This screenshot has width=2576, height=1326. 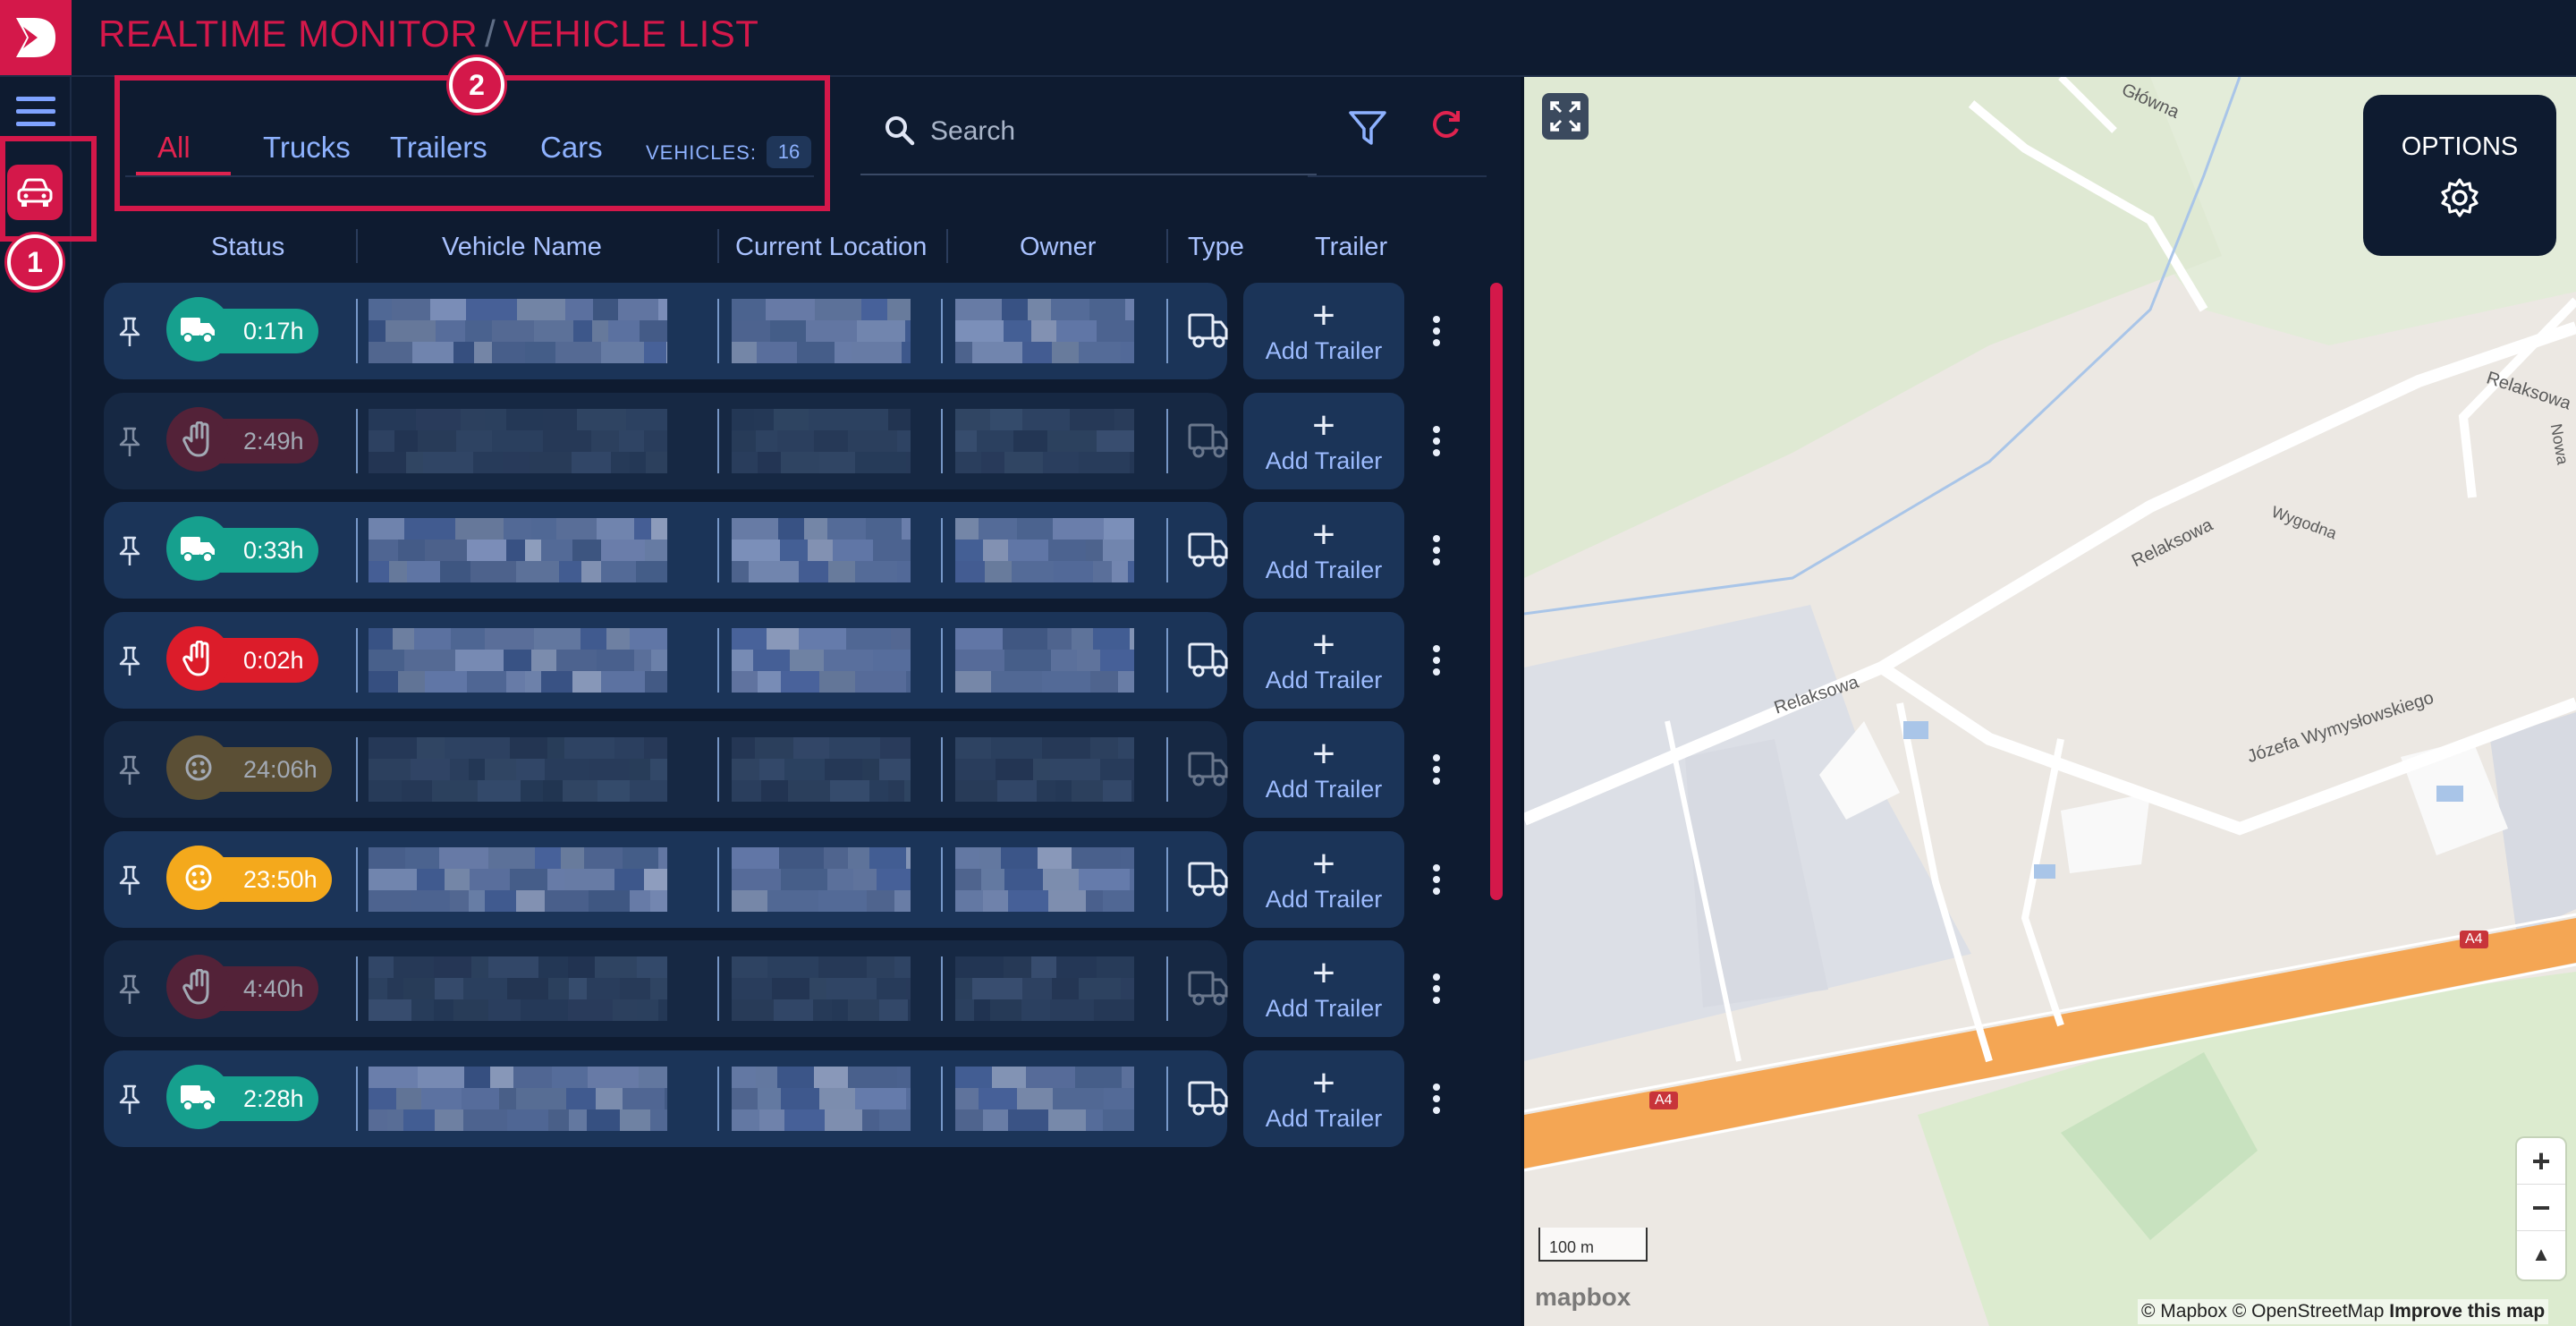 I want to click on truck-driving-icon, so click(x=198, y=331).